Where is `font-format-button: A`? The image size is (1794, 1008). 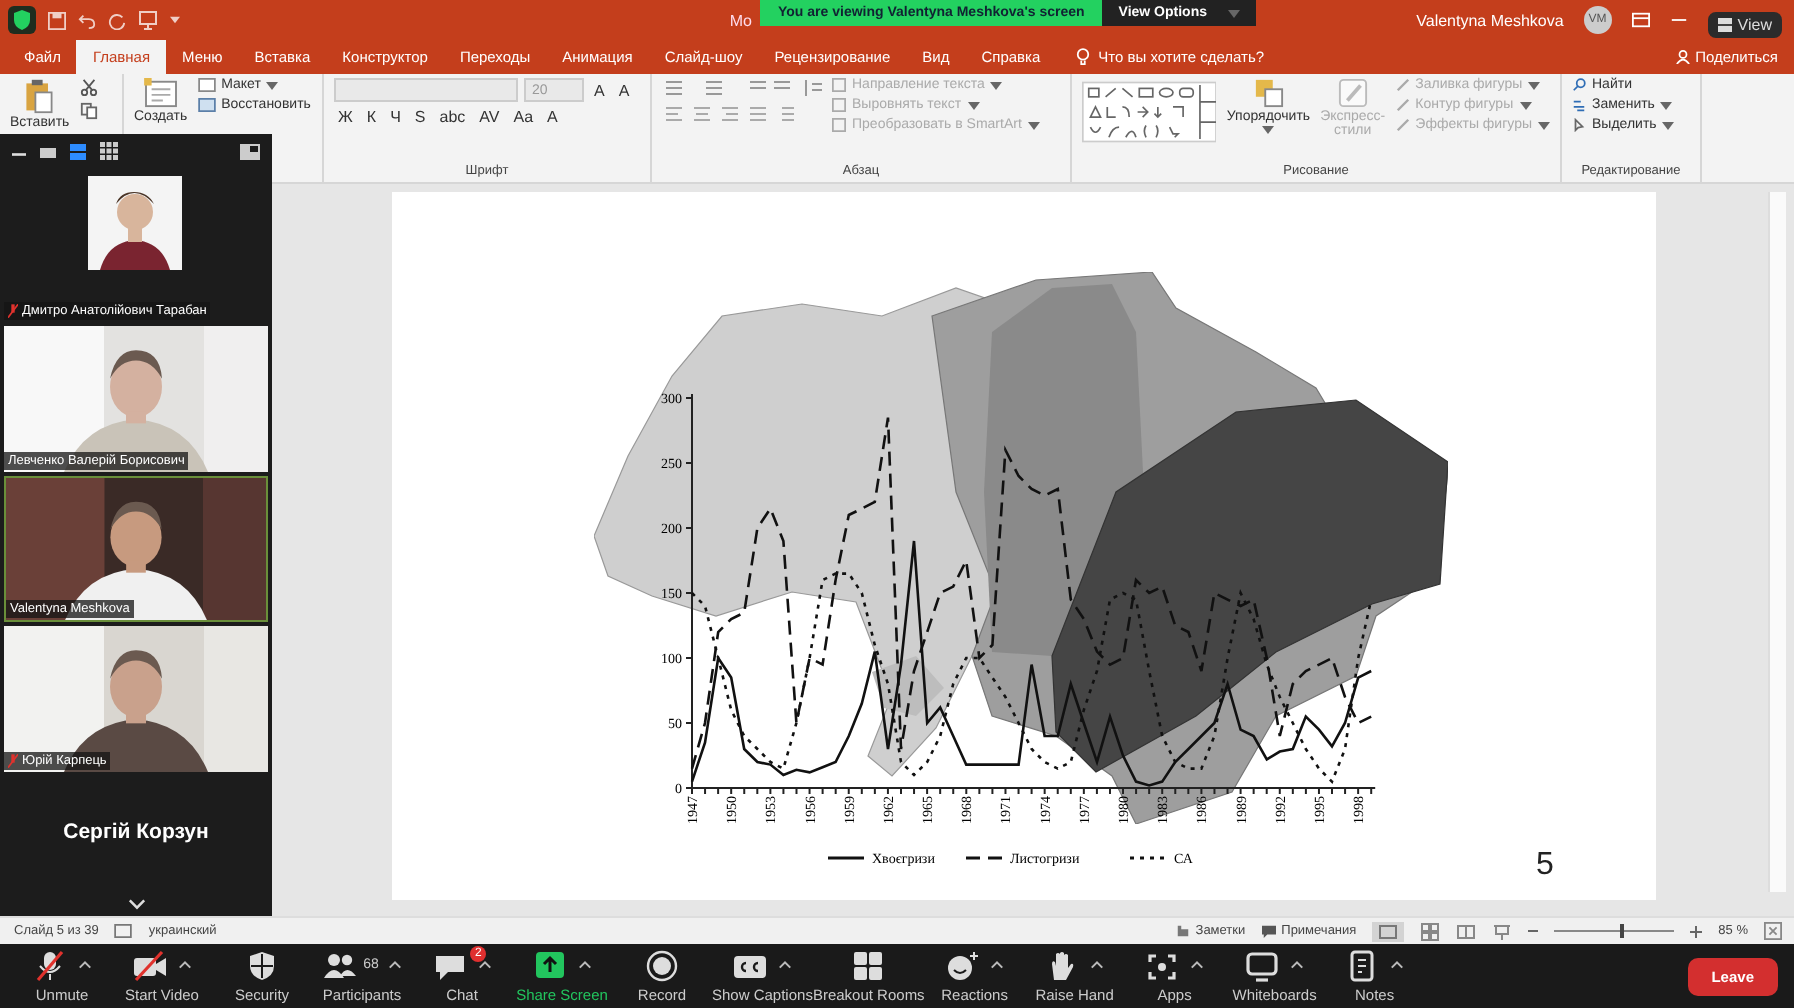
font-format-button: A is located at coordinates (552, 117).